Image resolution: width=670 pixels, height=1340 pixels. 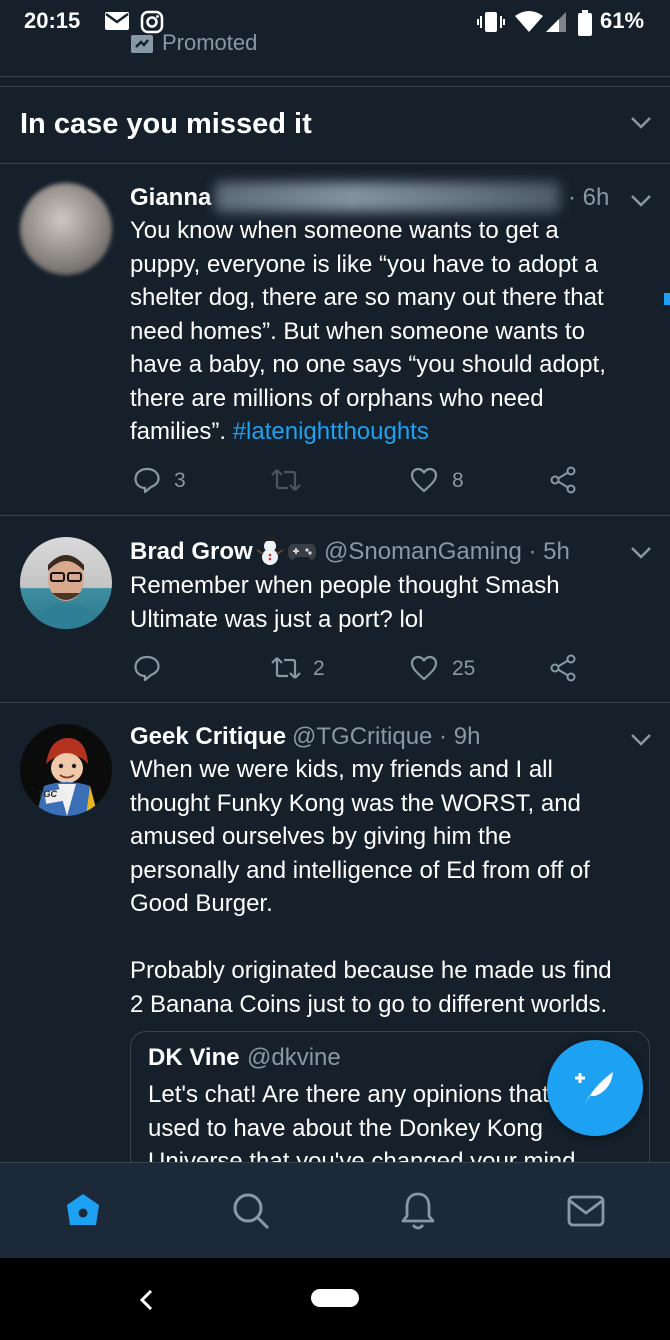 I want to click on reply-count: 3, so click(x=180, y=480).